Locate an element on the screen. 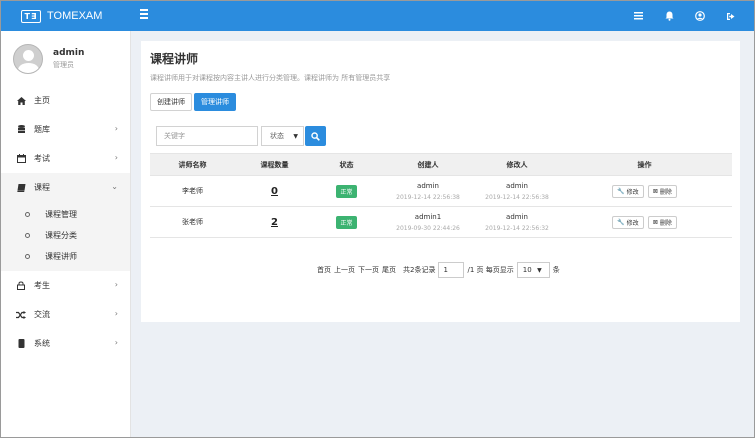 The image size is (755, 438). delete-button-label: 删除 is located at coordinates (665, 223).